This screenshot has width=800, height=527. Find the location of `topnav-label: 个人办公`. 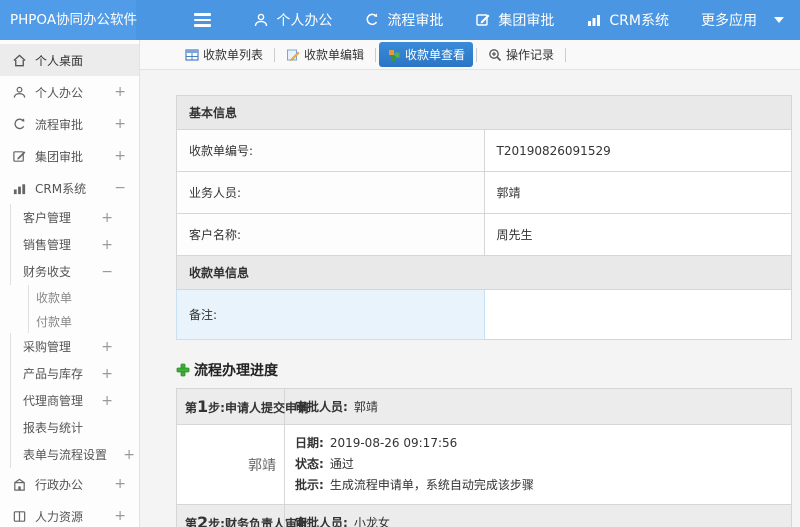

topnav-label: 个人办公 is located at coordinates (304, 21).